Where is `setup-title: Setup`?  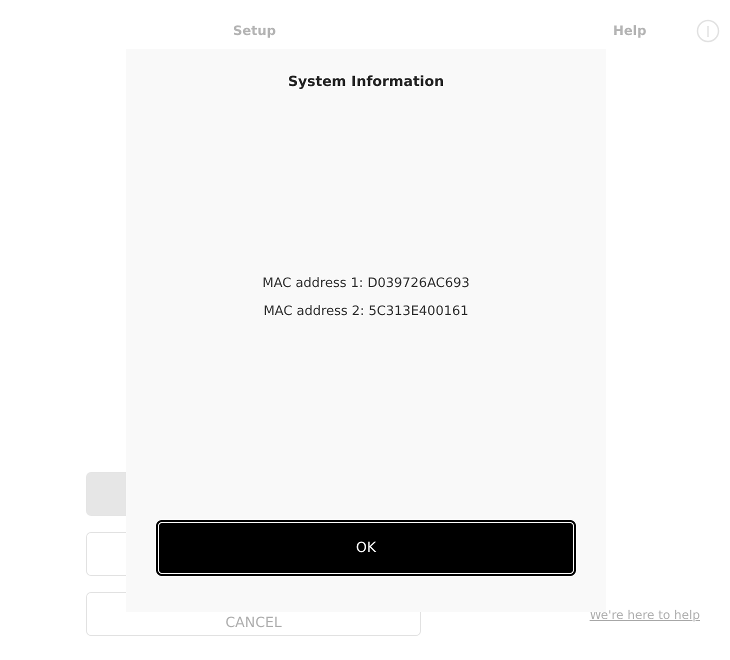
setup-title: Setup is located at coordinates (254, 31).